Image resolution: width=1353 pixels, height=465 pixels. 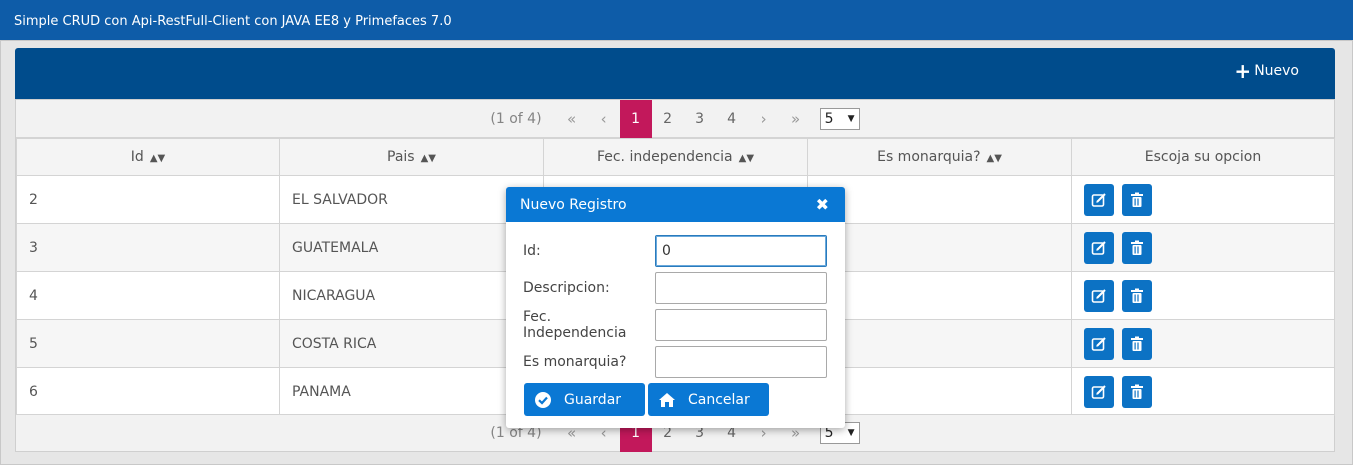 I want to click on new-button-label: Nuevo, so click(x=1276, y=71).